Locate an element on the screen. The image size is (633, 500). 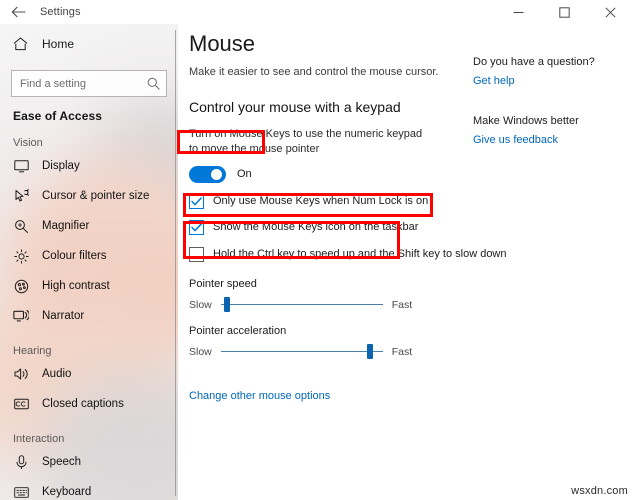
pointer-speed-block: Pointer speed Slow Fast is located at coordinates (329, 295).